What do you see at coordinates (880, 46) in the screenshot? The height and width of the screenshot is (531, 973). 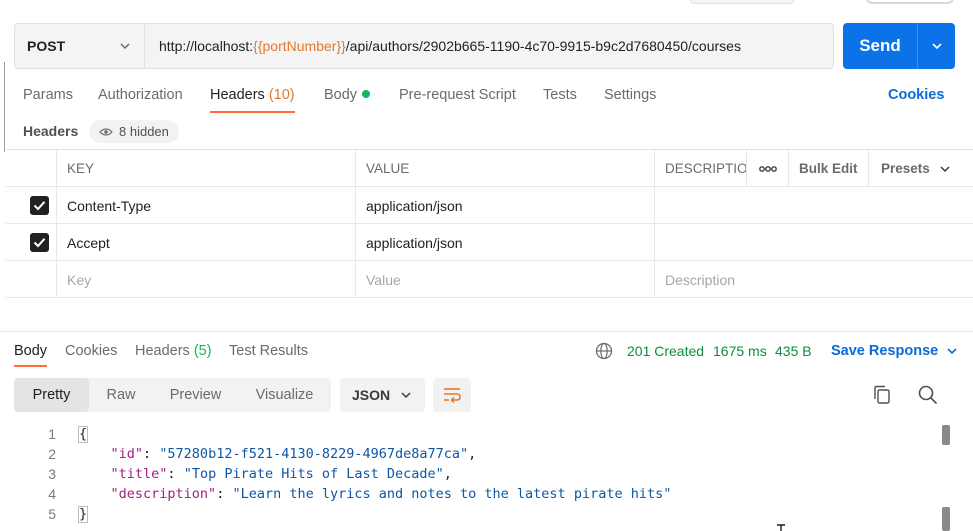 I see `send-button: Send` at bounding box center [880, 46].